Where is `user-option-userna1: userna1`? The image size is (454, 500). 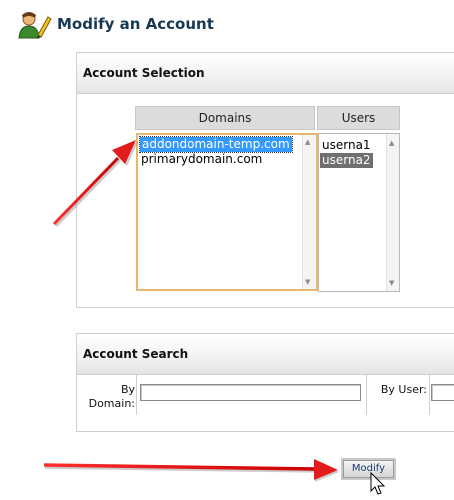
user-option-userna1: userna1 is located at coordinates (346, 145).